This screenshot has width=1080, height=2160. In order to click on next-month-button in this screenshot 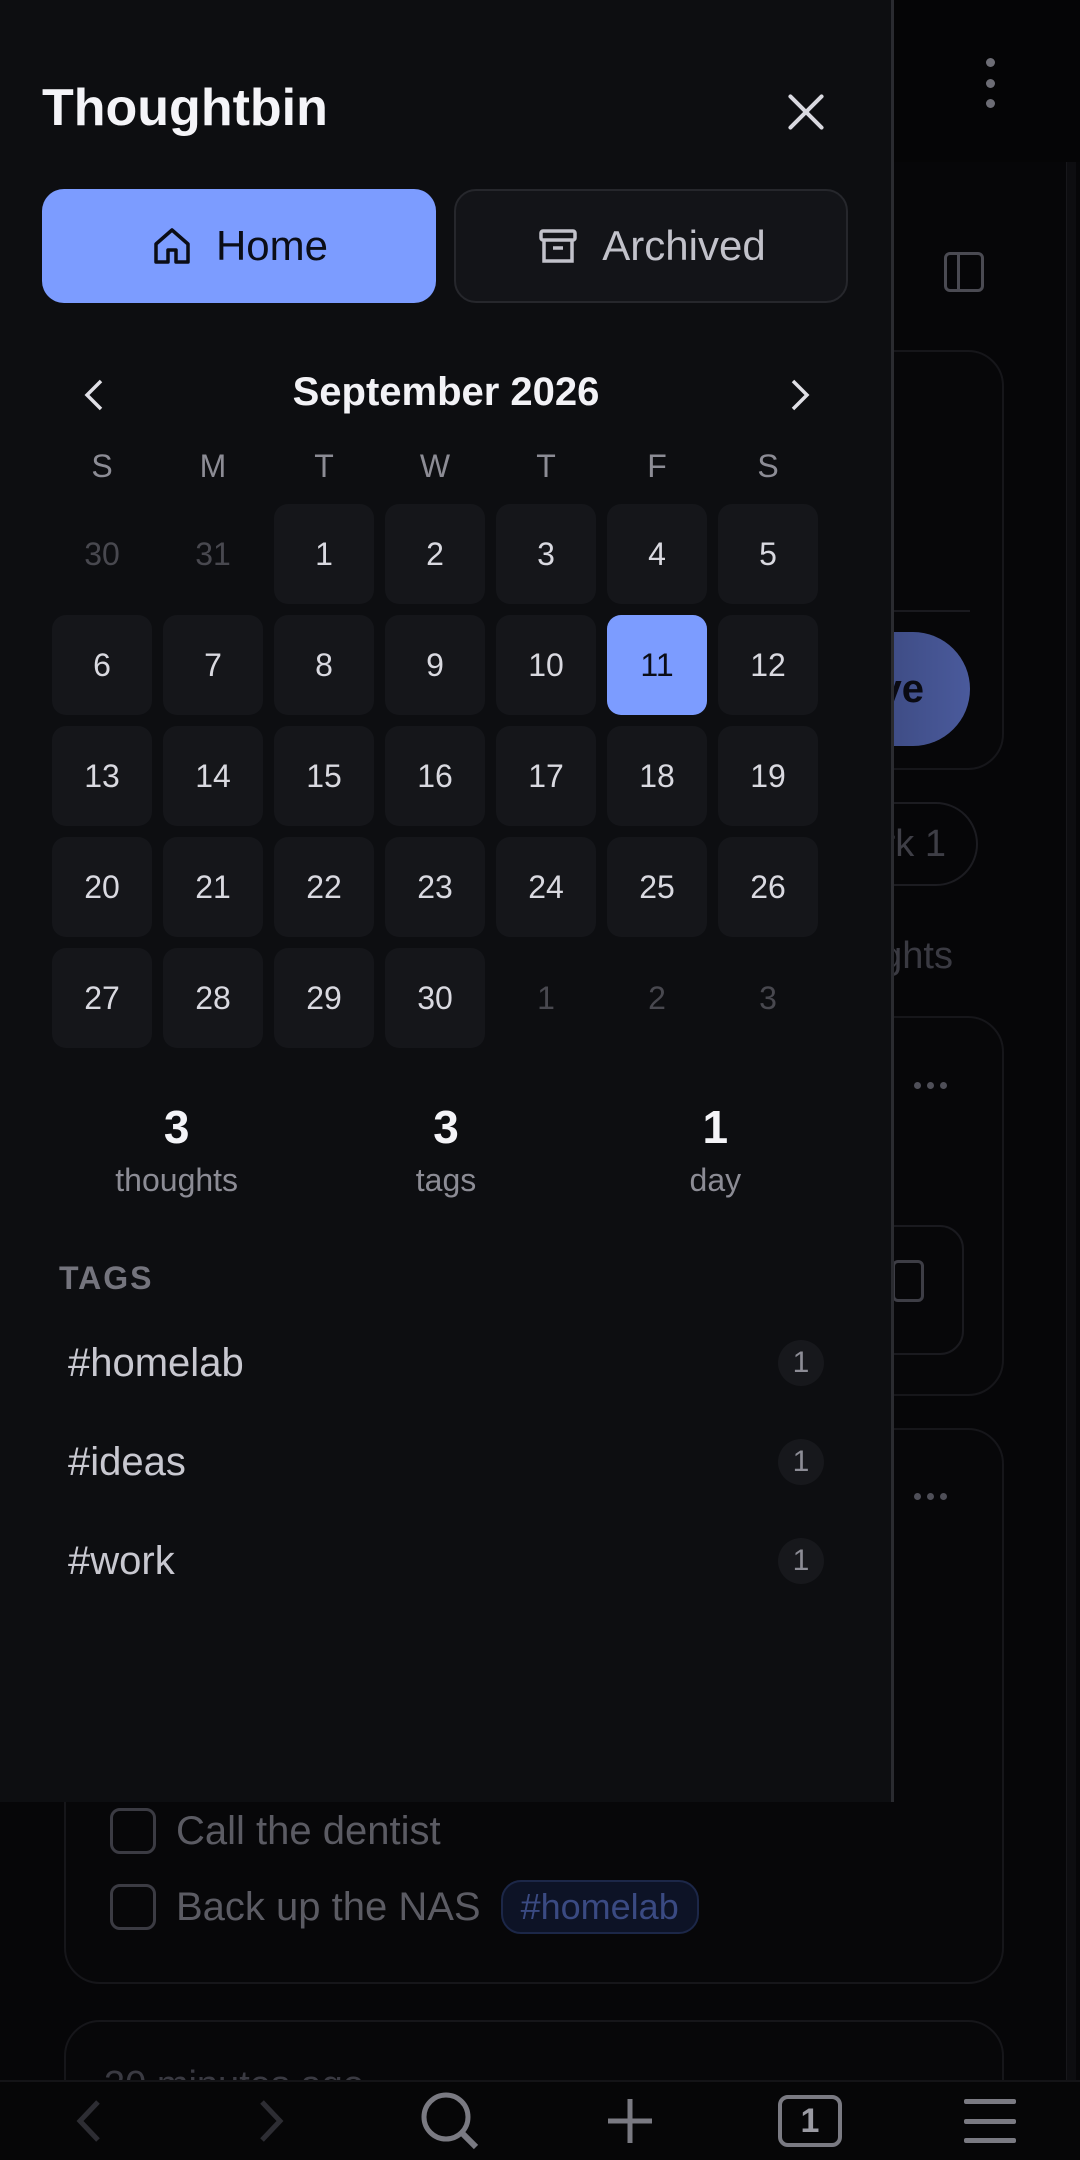, I will do `click(799, 395)`.